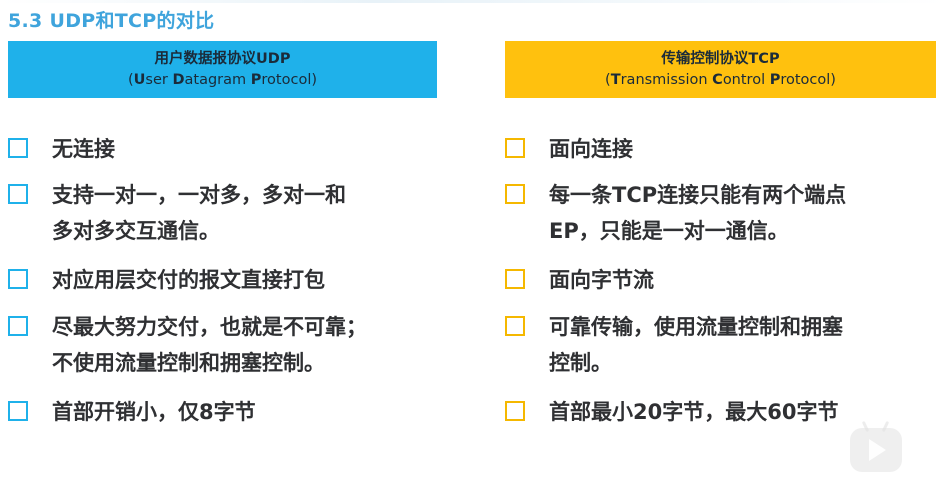 The height and width of the screenshot is (484, 947). What do you see at coordinates (136, 231) in the screenshot?
I see `item-text: 多对多交互通信。` at bounding box center [136, 231].